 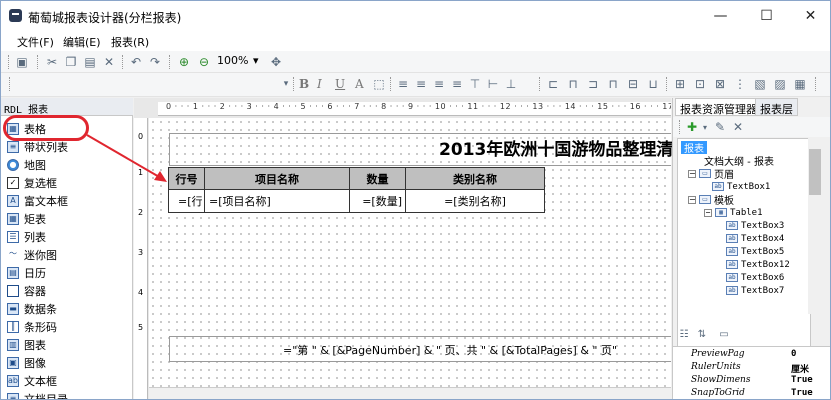 I want to click on add-icon: ✚, so click(x=692, y=127).